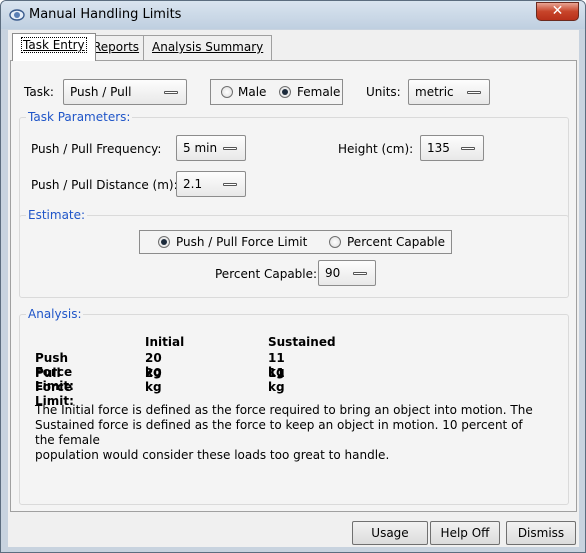 The height and width of the screenshot is (553, 586). I want to click on pull-initial-value: 20 kg, so click(153, 380).